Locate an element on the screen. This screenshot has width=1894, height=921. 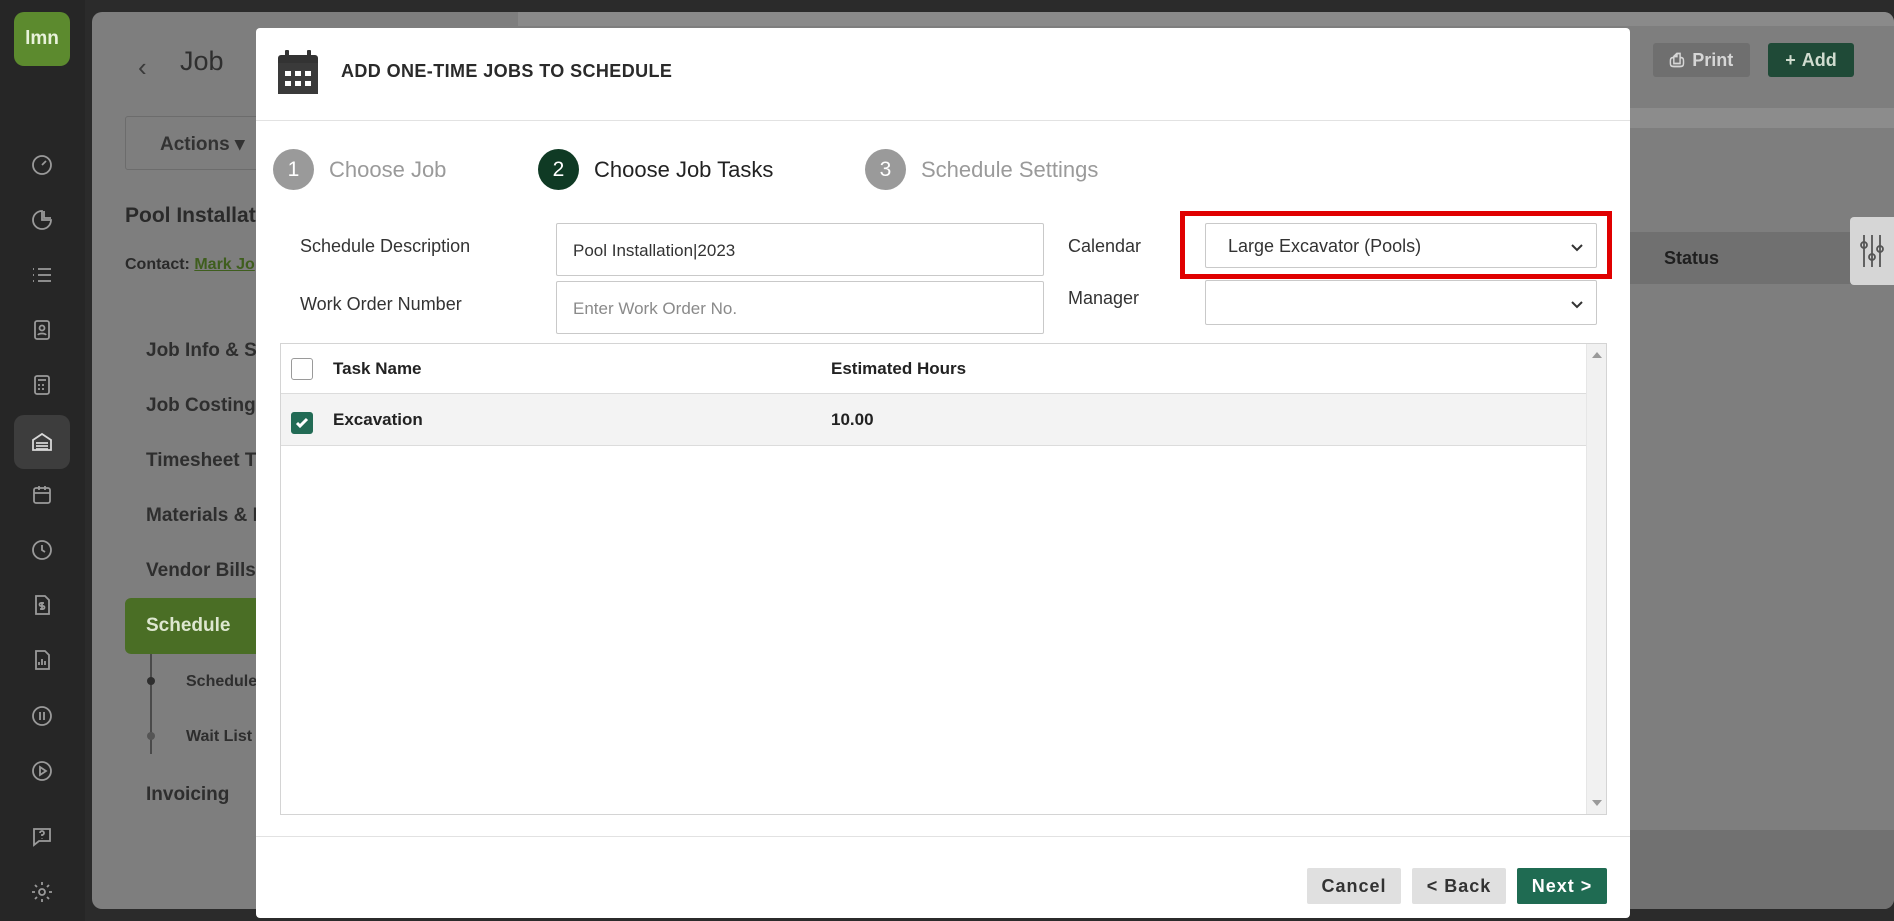
estimated-hours-cell: 10.00 is located at coordinates (852, 419).